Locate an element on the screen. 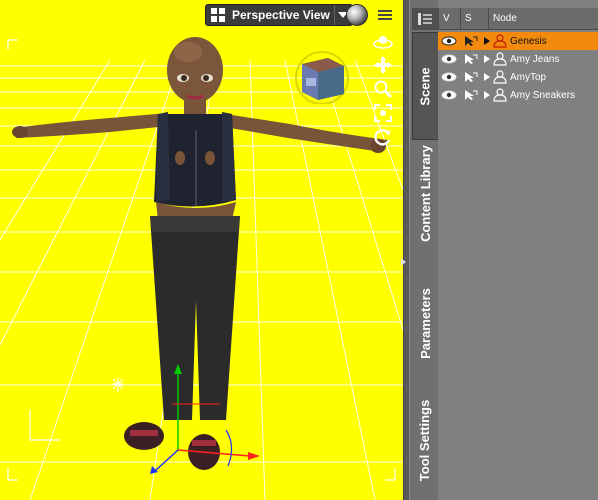 The width and height of the screenshot is (598, 500). tab-scene-label: Scene is located at coordinates (425, 86).